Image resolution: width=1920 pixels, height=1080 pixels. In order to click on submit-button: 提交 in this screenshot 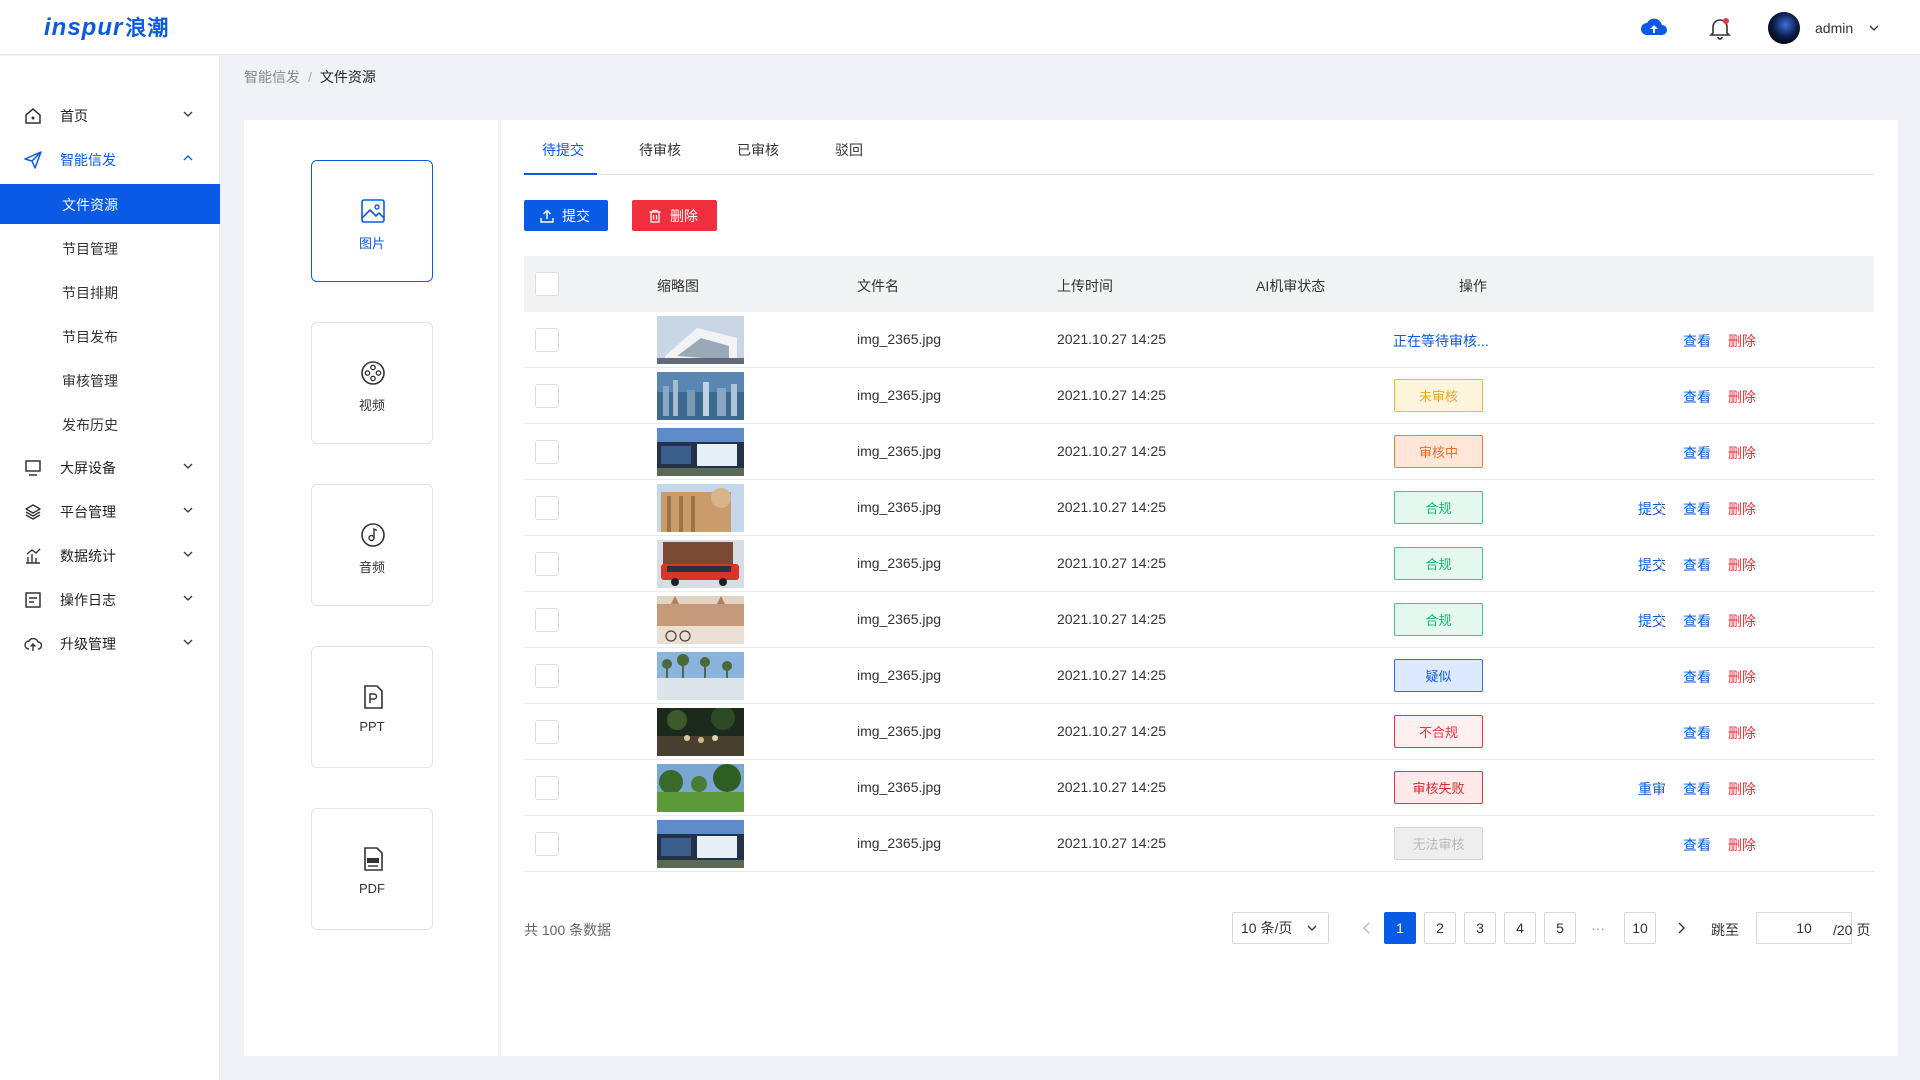, I will do `click(566, 215)`.